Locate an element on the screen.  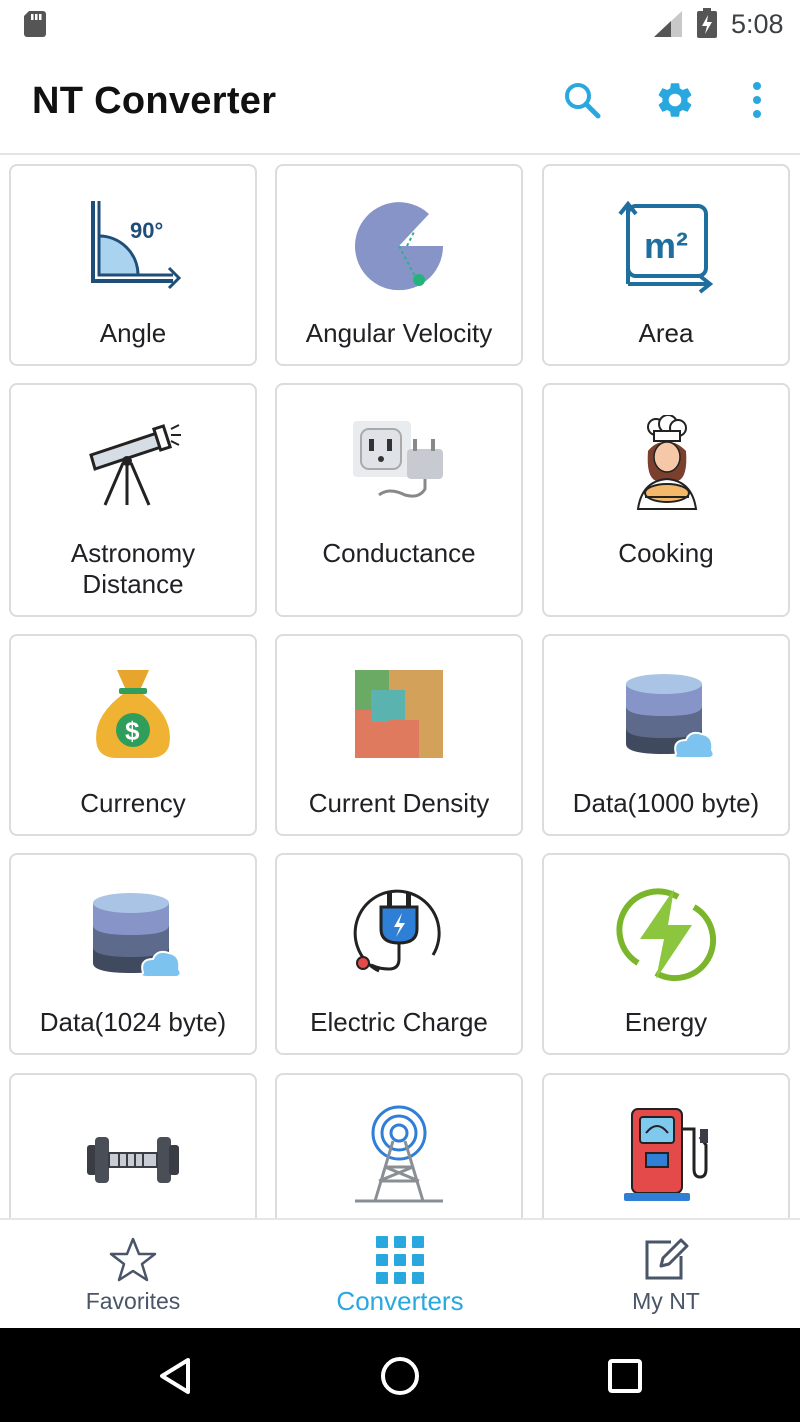
system-navigation-bar is located at coordinates (400, 1375).